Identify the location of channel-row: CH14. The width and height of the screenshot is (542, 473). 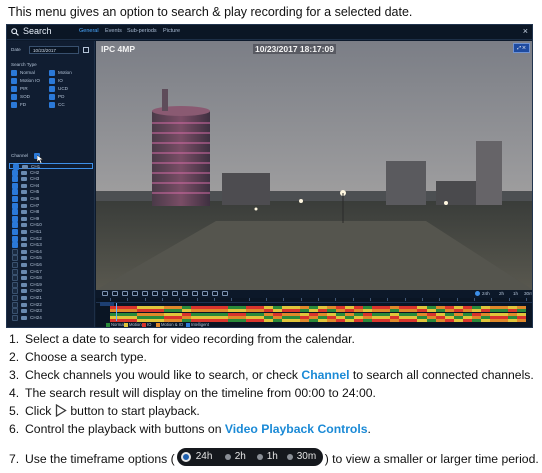
(51, 251).